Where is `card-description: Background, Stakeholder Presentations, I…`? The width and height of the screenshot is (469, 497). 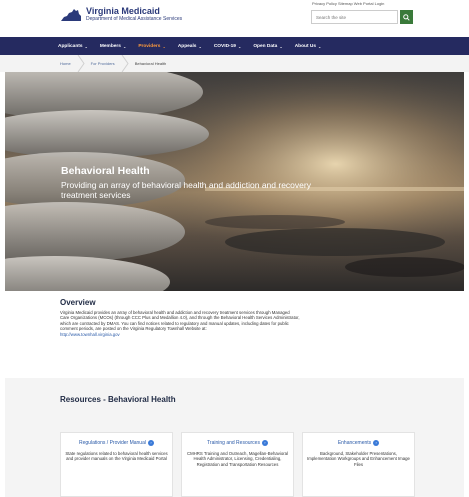 card-description: Background, Stakeholder Presentations, I… is located at coordinates (358, 459).